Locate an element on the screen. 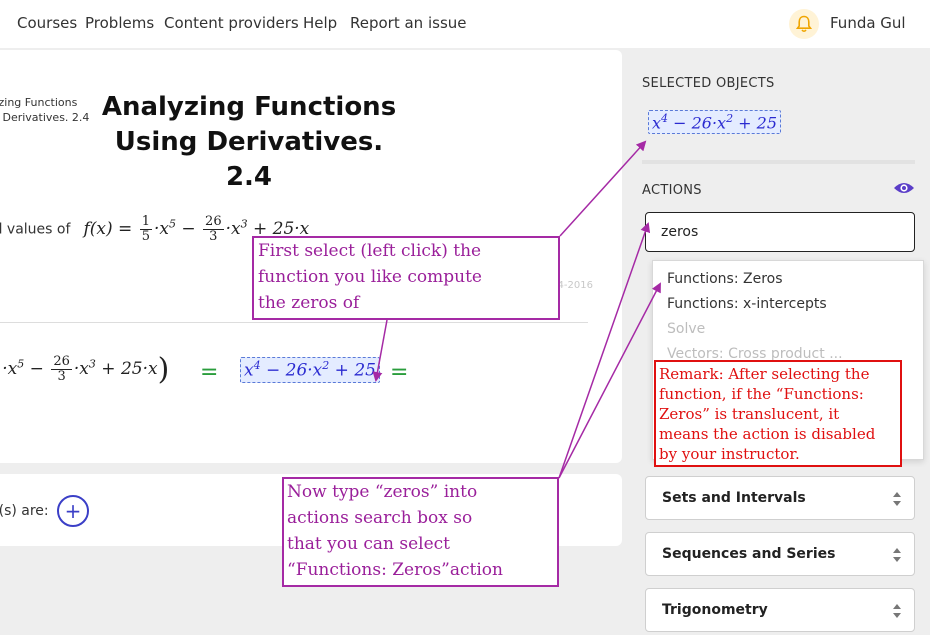 The width and height of the screenshot is (930, 635). page-title-line: Using Derivatives. 2.4 is located at coordinates (249, 159).